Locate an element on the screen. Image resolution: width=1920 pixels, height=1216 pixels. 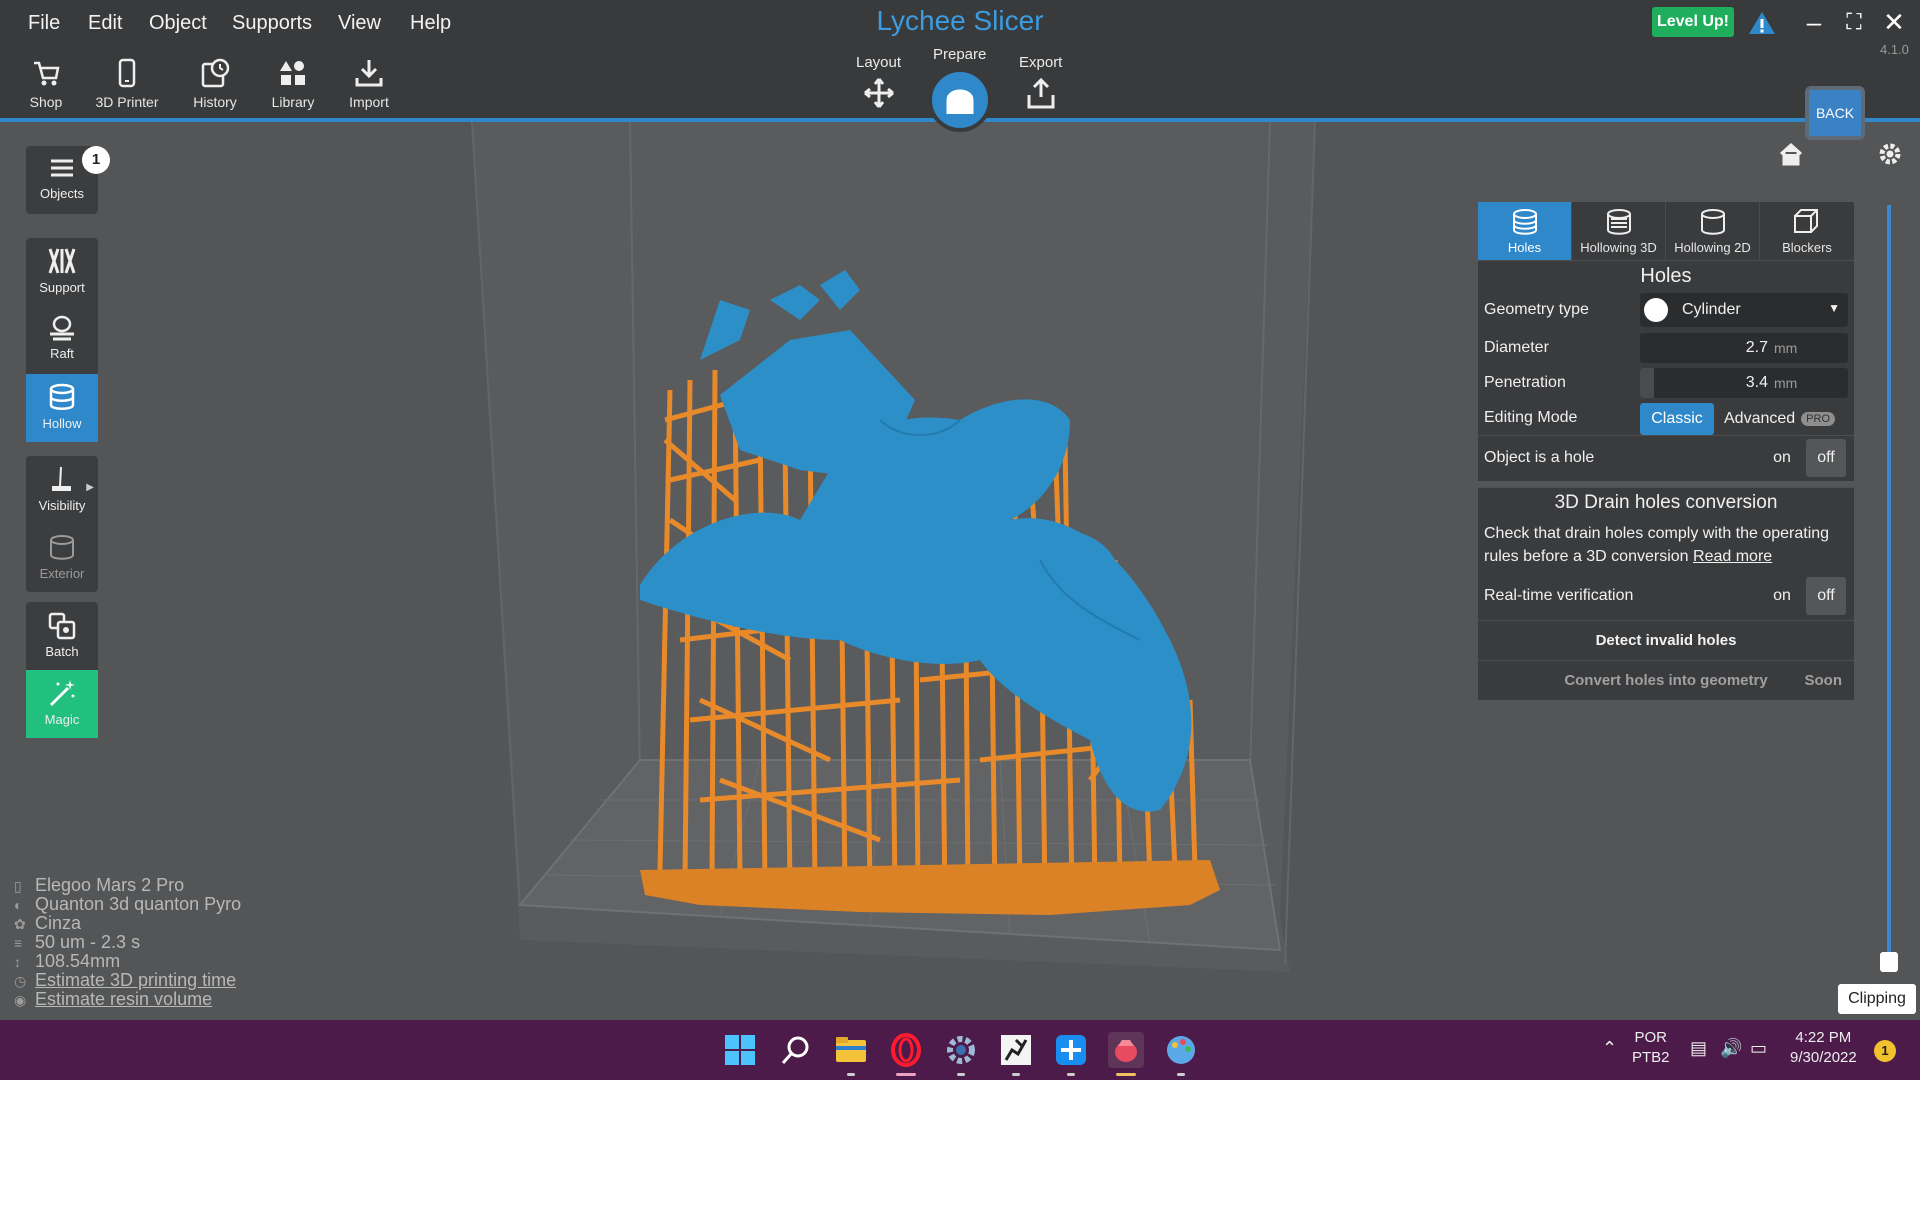
holes-icon is located at coordinates (1524, 222).